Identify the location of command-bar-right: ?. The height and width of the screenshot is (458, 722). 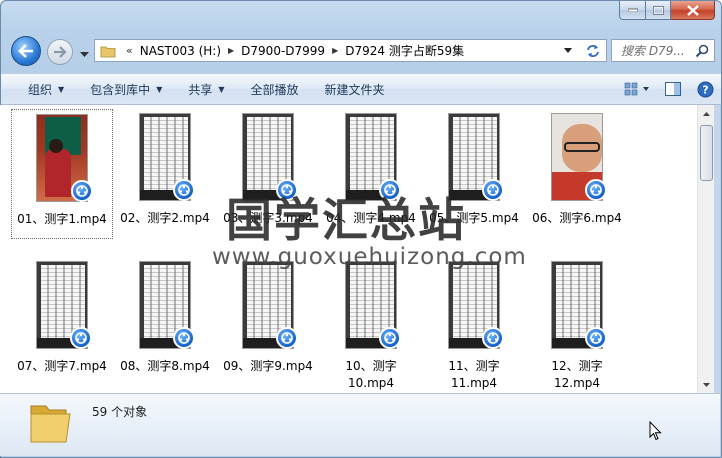
(669, 89).